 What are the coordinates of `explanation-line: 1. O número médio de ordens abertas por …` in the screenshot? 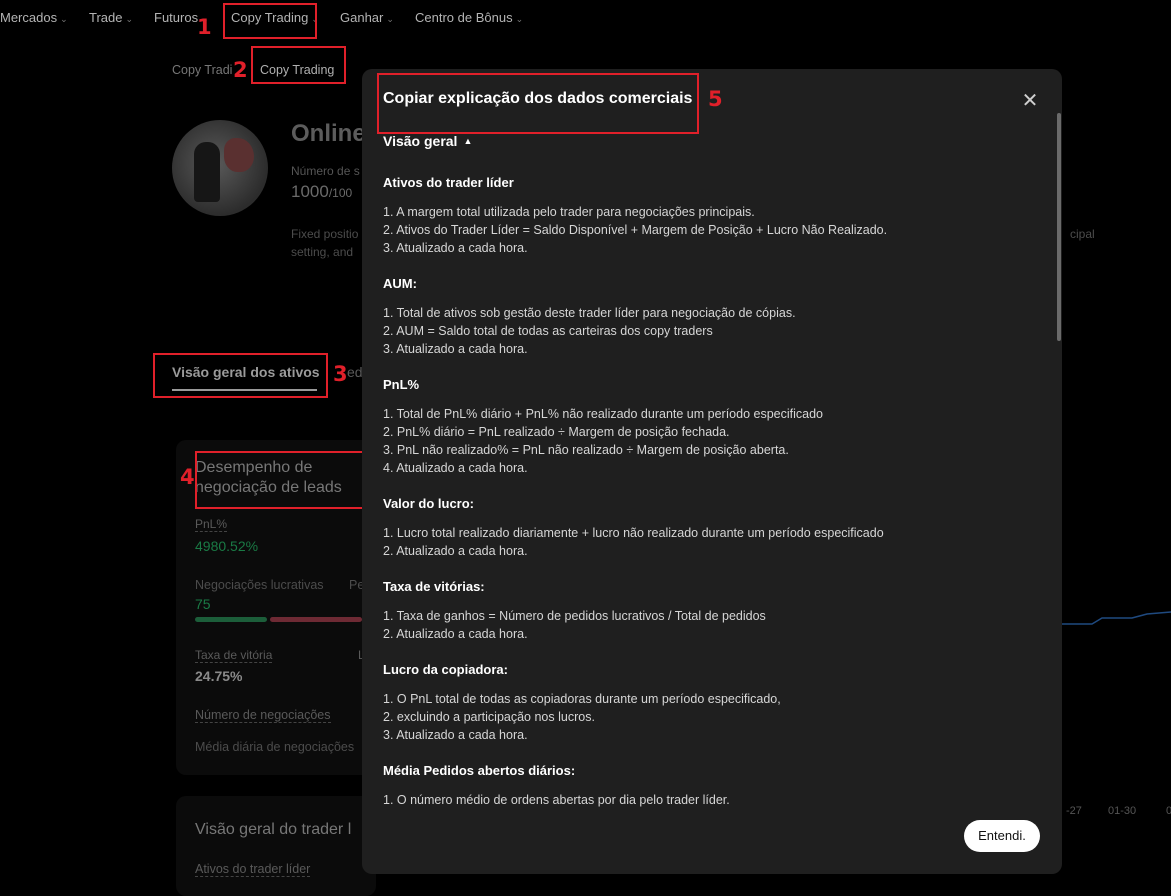 It's located at (556, 800).